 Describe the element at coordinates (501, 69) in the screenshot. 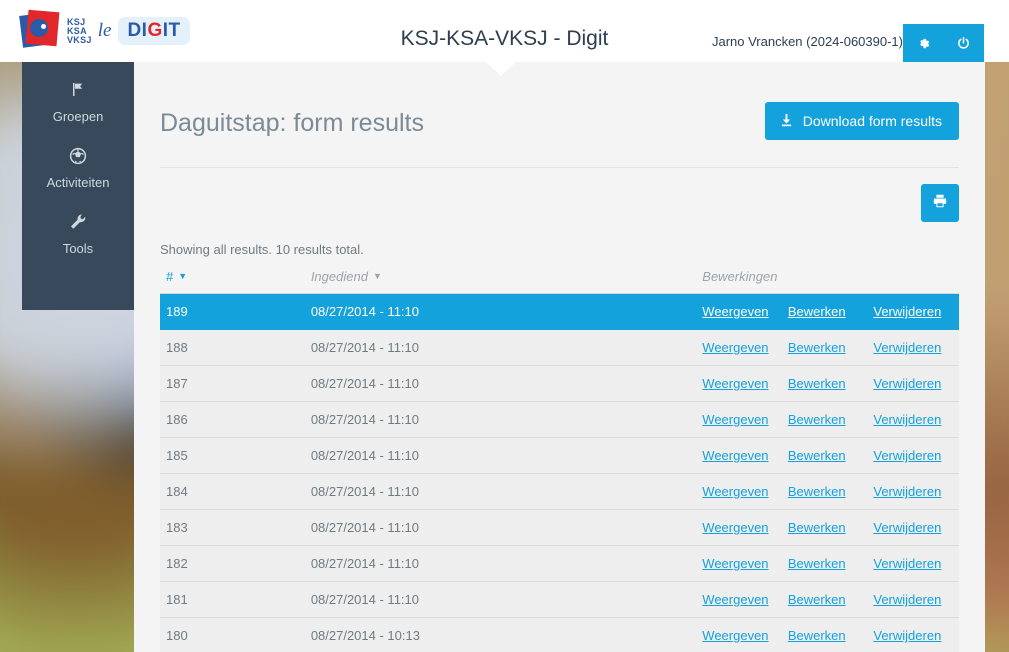

I see `header-notch` at that location.